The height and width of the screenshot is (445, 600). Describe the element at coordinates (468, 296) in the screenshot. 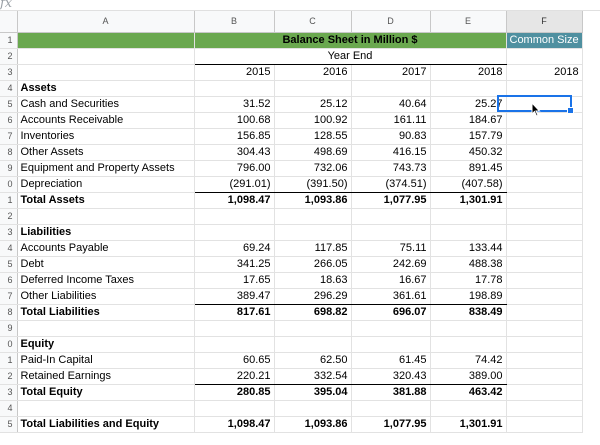

I see `value-cell: 198.89` at that location.